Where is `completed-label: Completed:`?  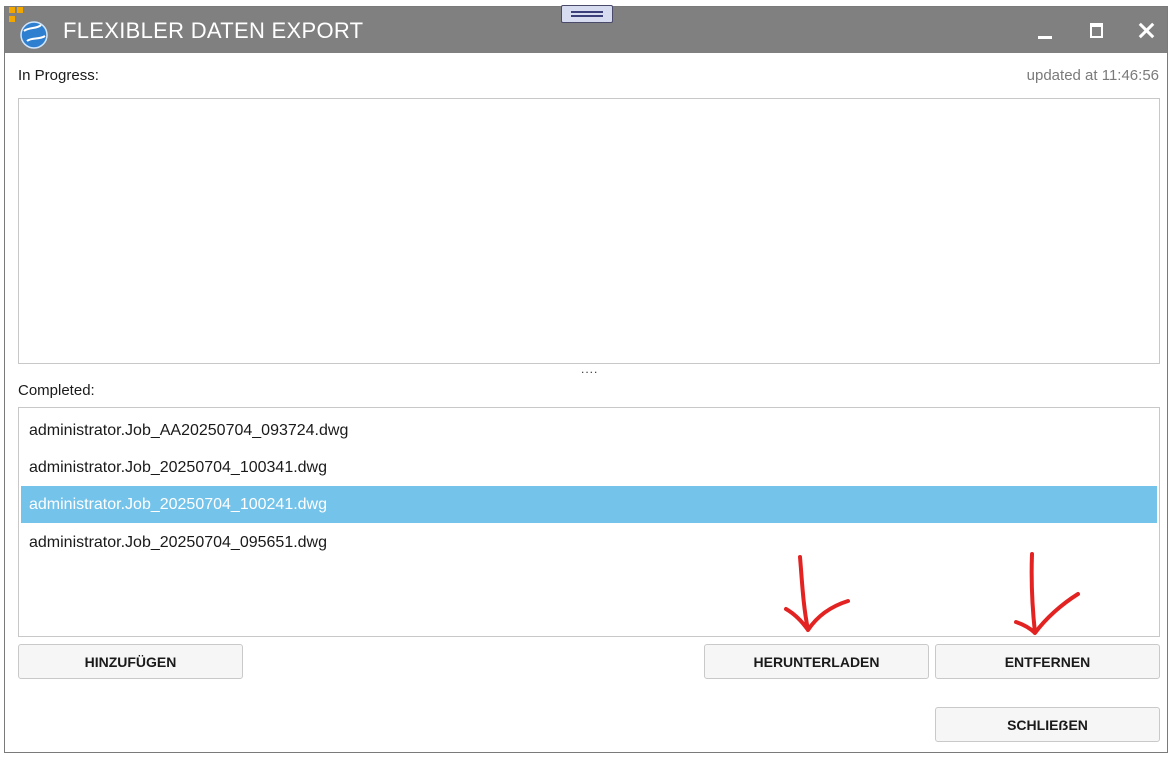
completed-label: Completed: is located at coordinates (56, 390).